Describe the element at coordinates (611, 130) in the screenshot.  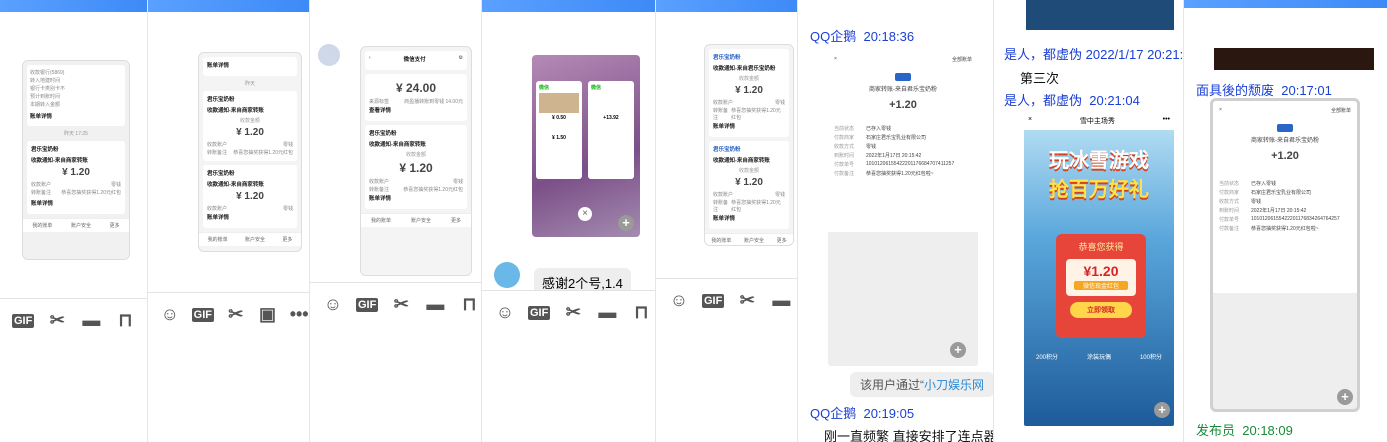
I see `app-card-b: 微信 +13.92` at that location.